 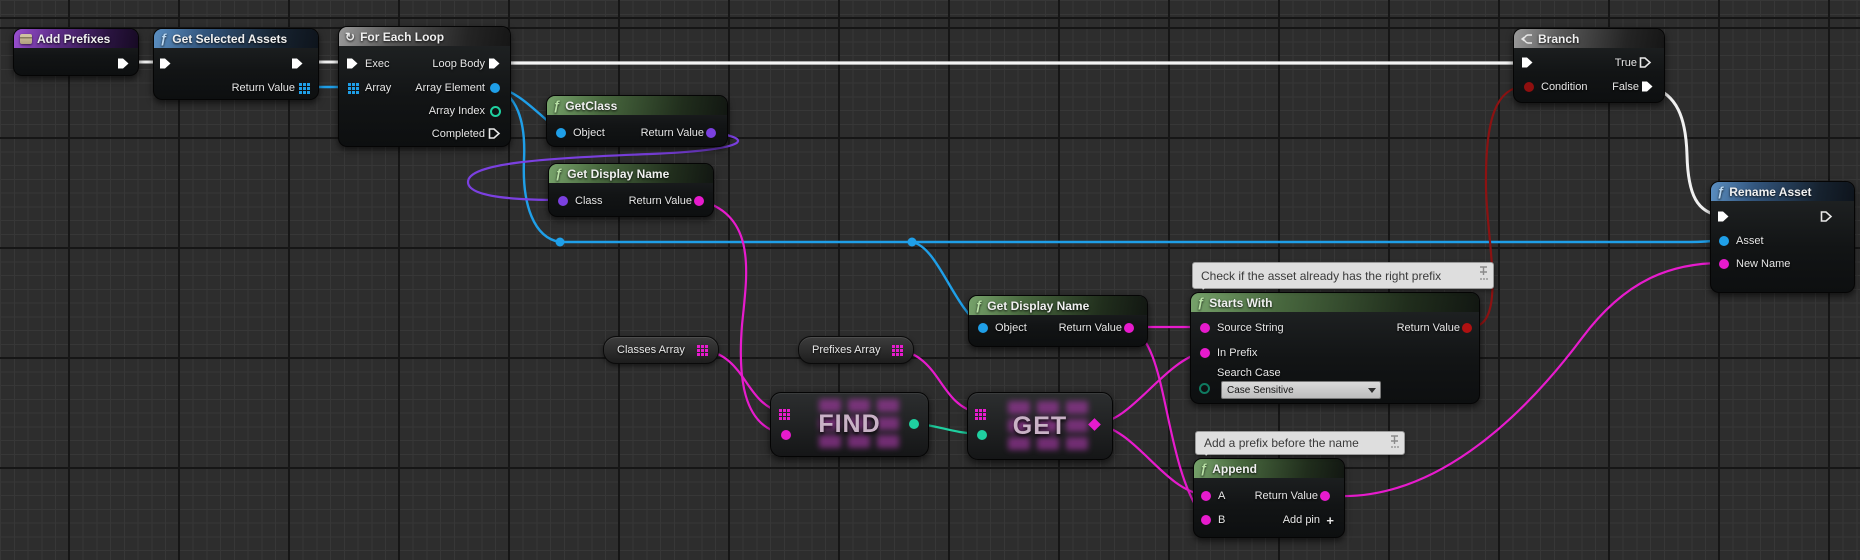 I want to click on condition-pin, so click(x=1529, y=87).